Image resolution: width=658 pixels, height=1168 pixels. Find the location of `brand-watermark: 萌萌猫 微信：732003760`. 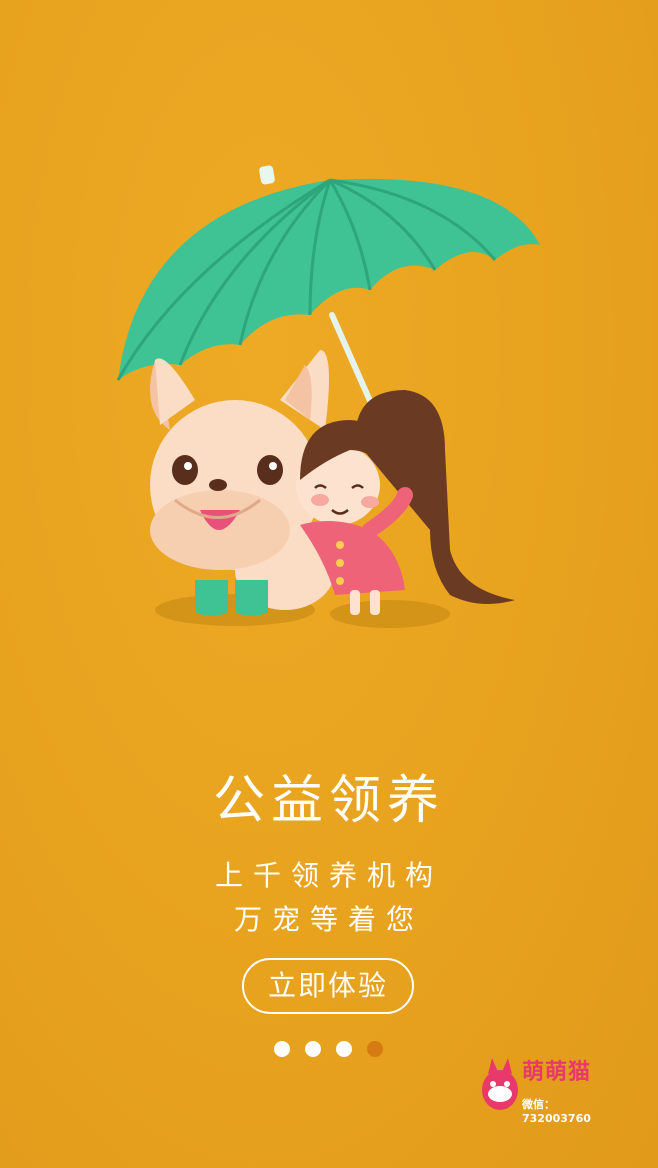

brand-watermark: 萌萌猫 微信：732003760 is located at coordinates (545, 1088).